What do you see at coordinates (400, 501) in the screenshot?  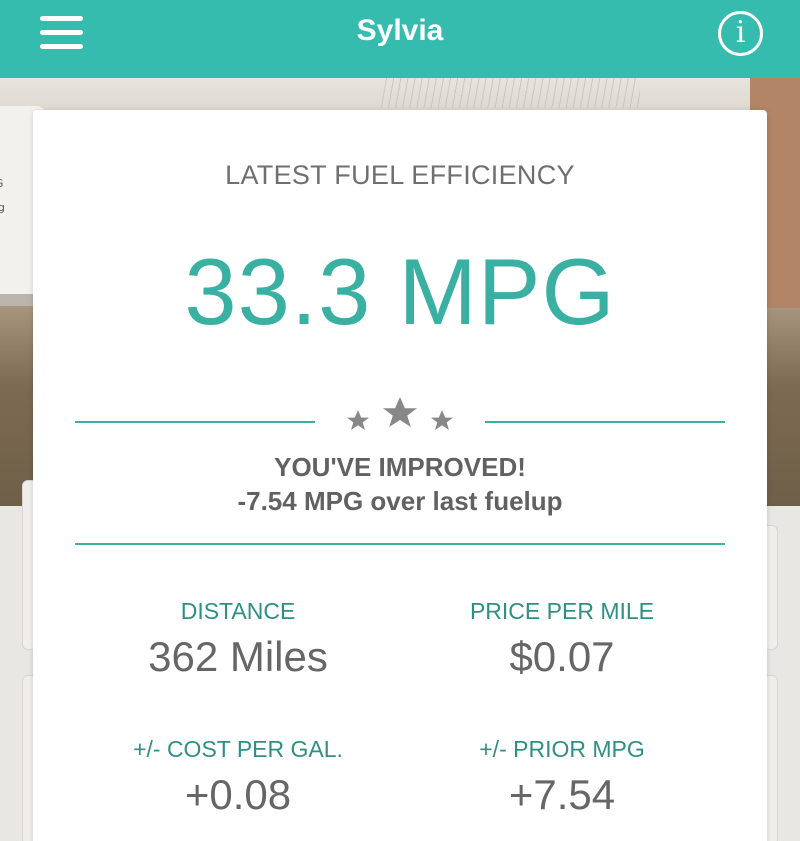 I see `improved-detail: -7.54 MPG over last fuelup` at bounding box center [400, 501].